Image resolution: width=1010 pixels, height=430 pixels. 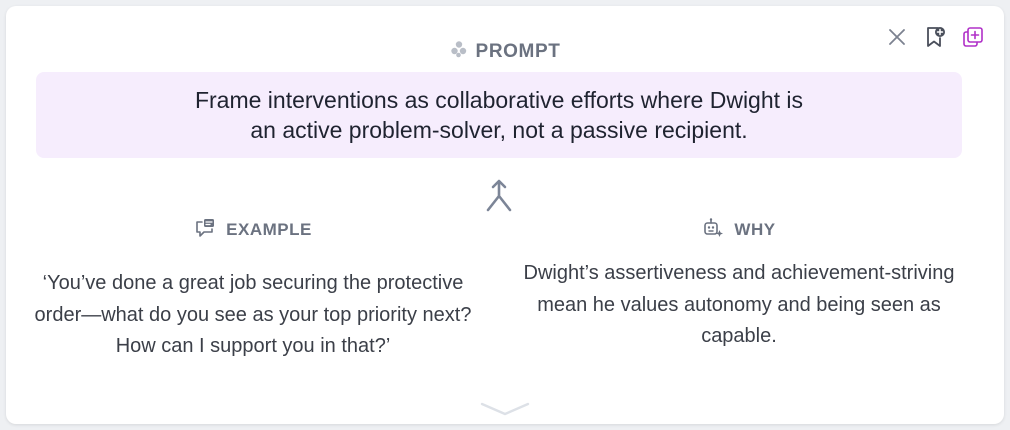 What do you see at coordinates (755, 229) in the screenshot?
I see `why-title: WHY` at bounding box center [755, 229].